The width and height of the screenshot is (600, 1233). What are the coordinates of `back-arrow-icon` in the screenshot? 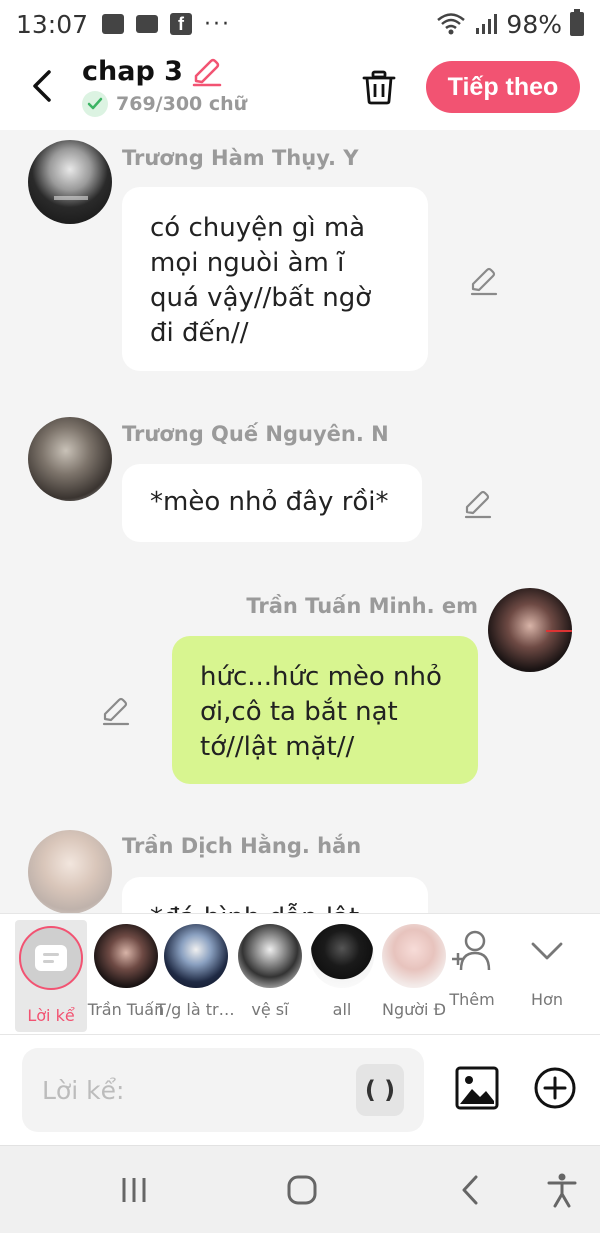 It's located at (470, 1190).